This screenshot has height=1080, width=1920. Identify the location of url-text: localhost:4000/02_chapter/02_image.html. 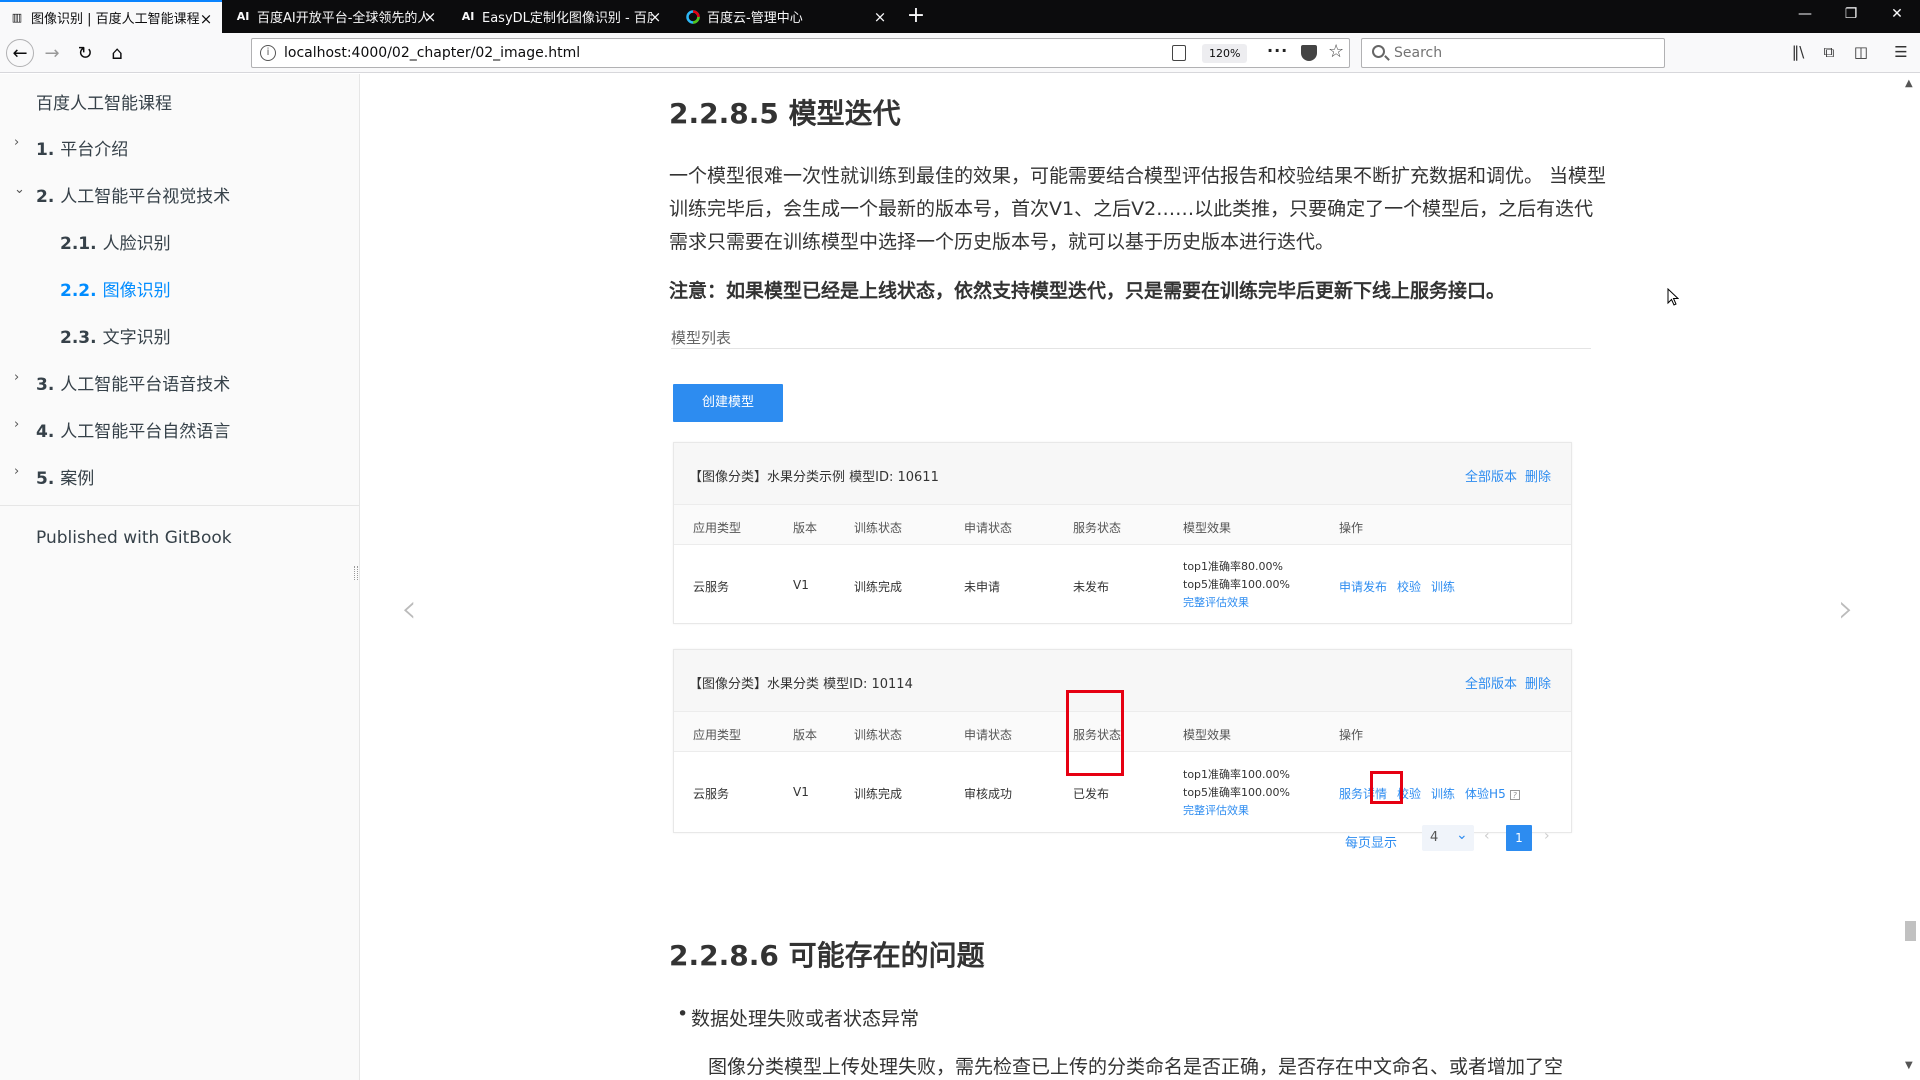
(432, 53).